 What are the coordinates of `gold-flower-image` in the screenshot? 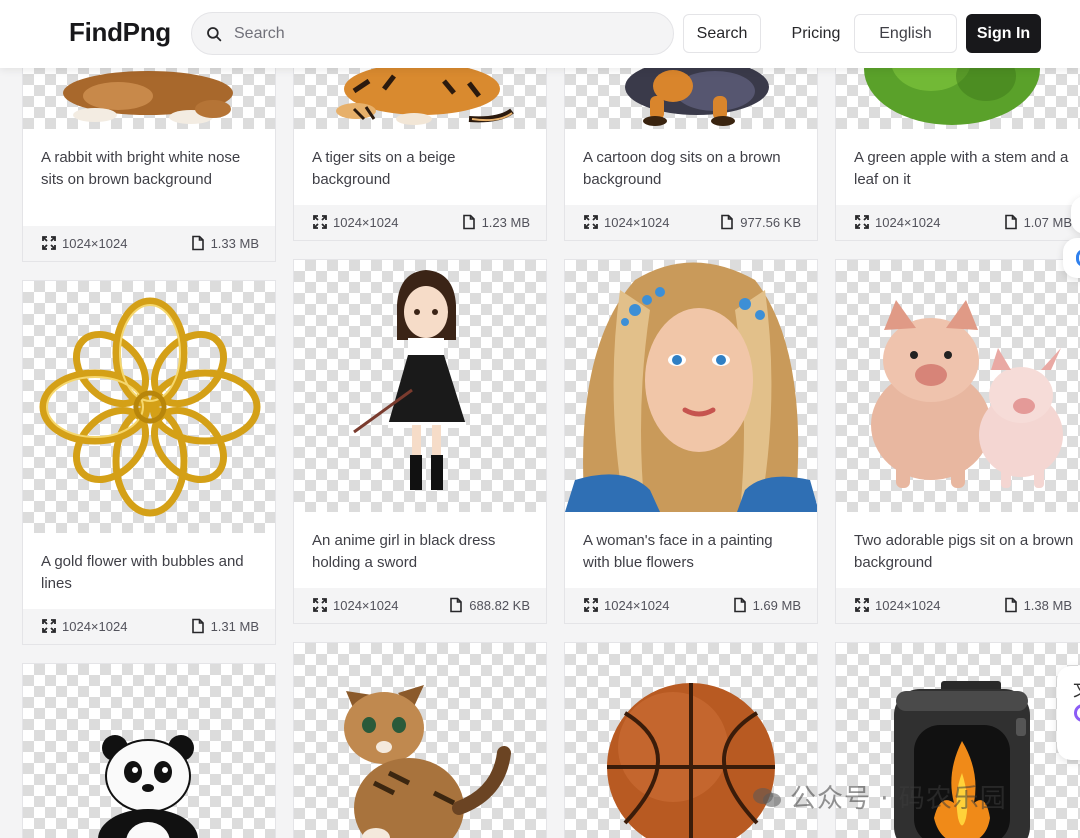 It's located at (150, 407).